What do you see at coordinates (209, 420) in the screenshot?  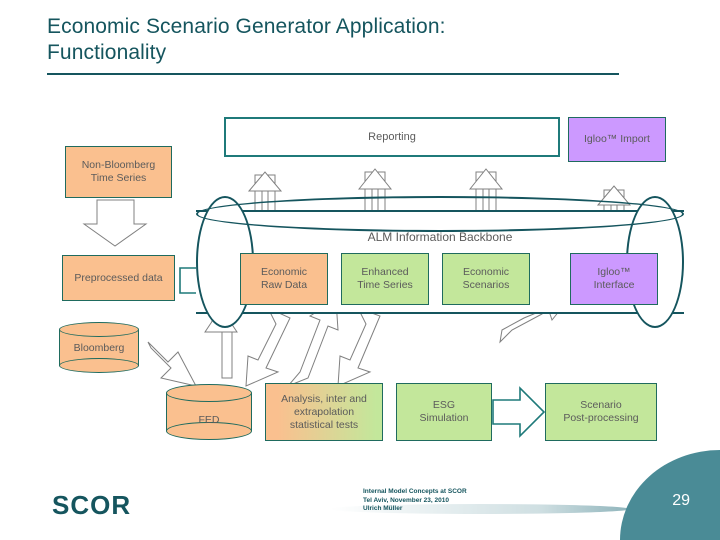 I see `fed-label: FED` at bounding box center [209, 420].